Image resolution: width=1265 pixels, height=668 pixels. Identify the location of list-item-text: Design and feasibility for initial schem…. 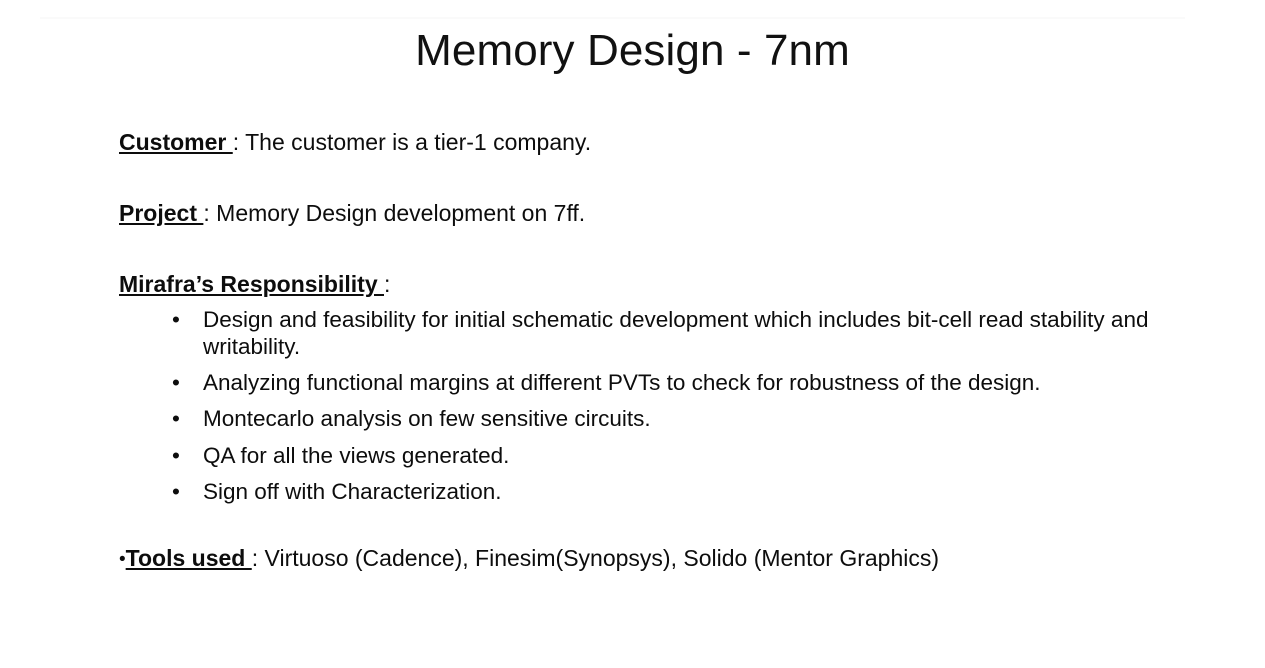
(676, 333).